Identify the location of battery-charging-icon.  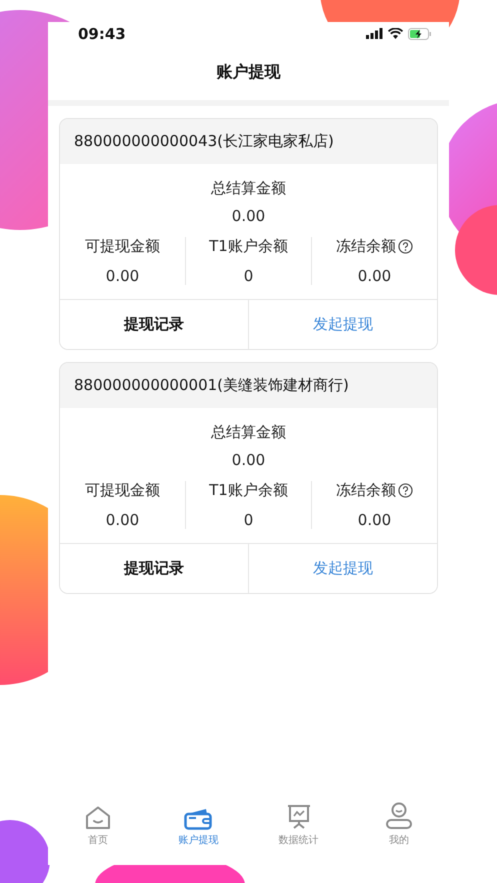
(420, 34).